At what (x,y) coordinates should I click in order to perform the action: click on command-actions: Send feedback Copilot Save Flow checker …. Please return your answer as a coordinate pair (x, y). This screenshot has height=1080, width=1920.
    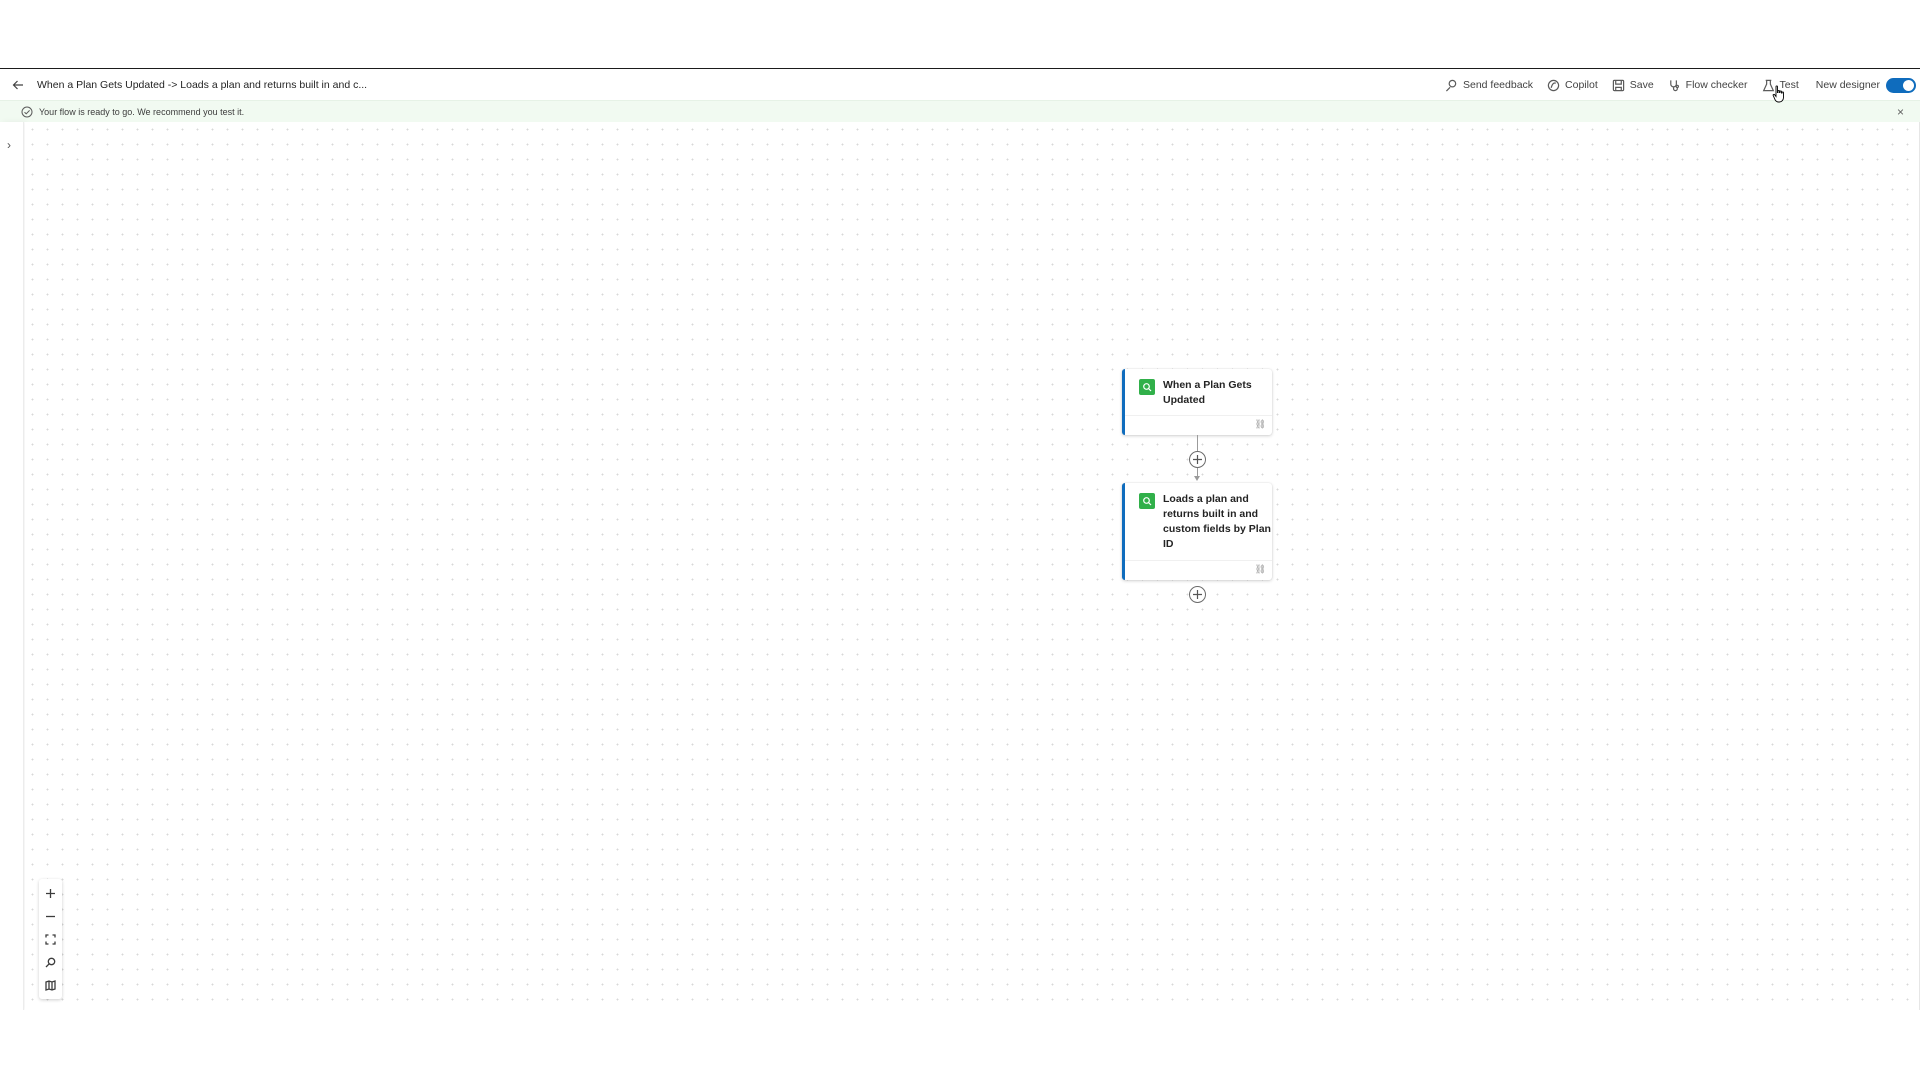
    Looking at the image, I should click on (1677, 85).